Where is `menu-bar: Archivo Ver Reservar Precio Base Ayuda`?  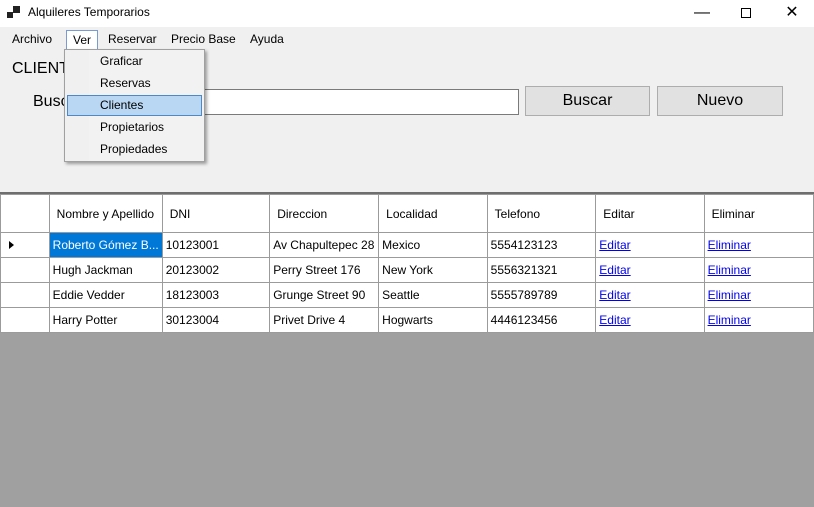 menu-bar: Archivo Ver Reservar Precio Base Ayuda is located at coordinates (407, 39).